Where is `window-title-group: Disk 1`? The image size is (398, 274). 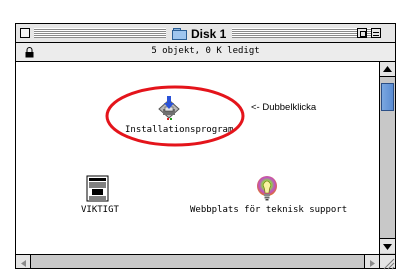 window-title-group: Disk 1 is located at coordinates (199, 33).